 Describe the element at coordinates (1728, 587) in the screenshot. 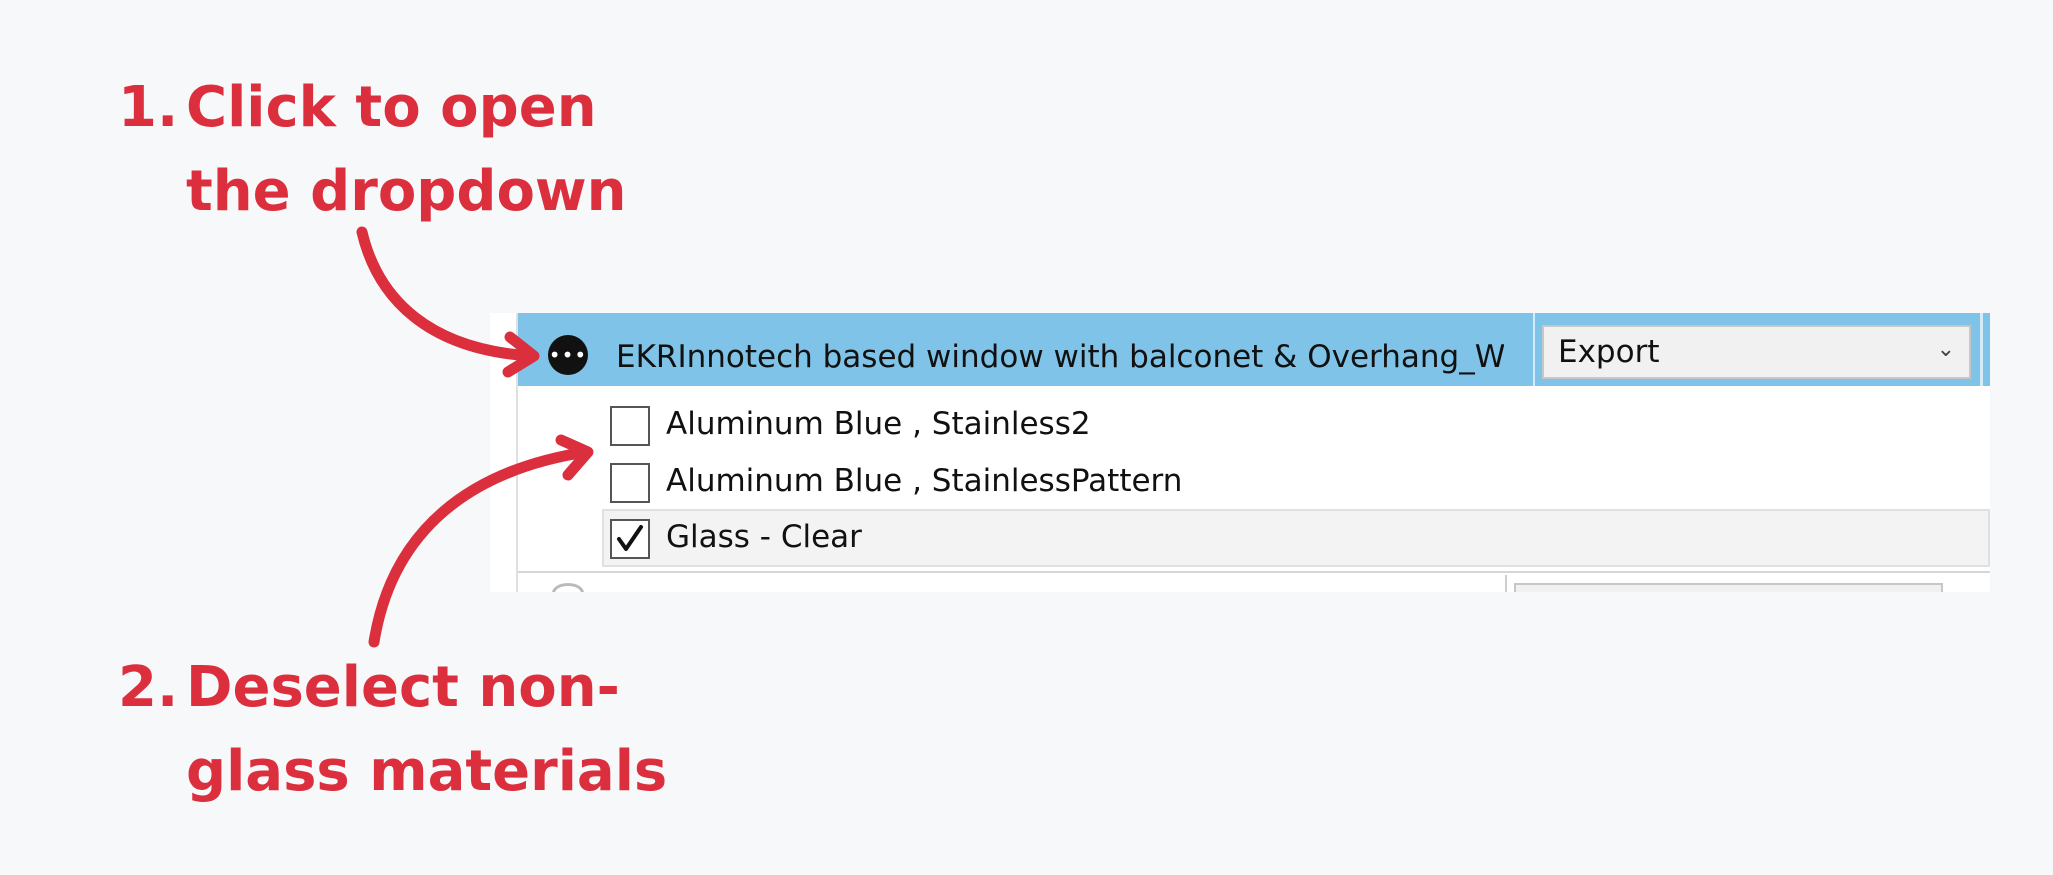

I see `next-row-dropdown` at that location.